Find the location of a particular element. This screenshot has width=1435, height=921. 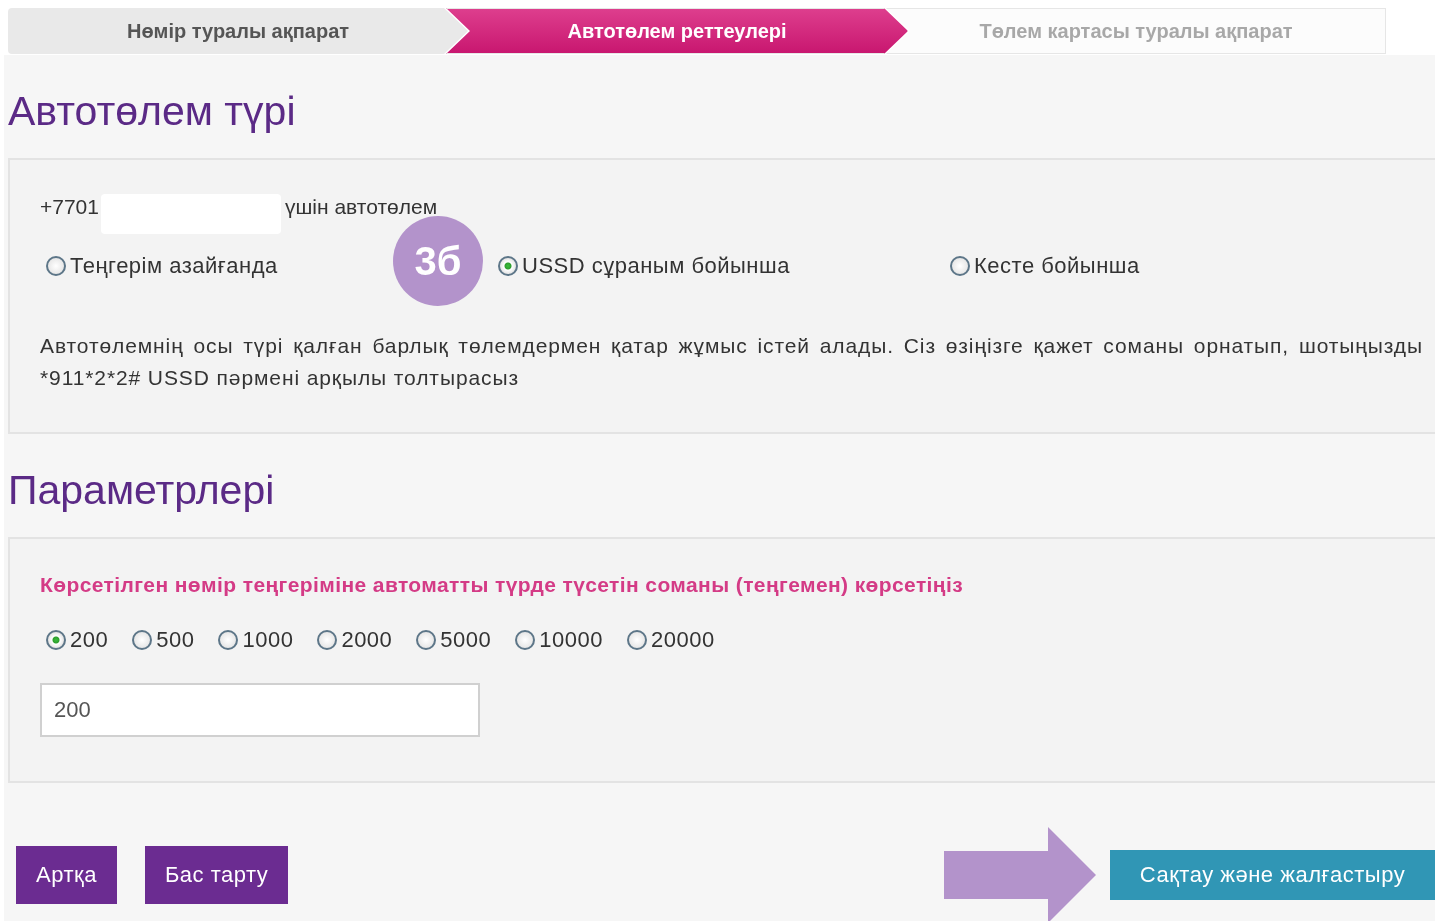

autopay-for-label: үшін автотөлем is located at coordinates (361, 207).